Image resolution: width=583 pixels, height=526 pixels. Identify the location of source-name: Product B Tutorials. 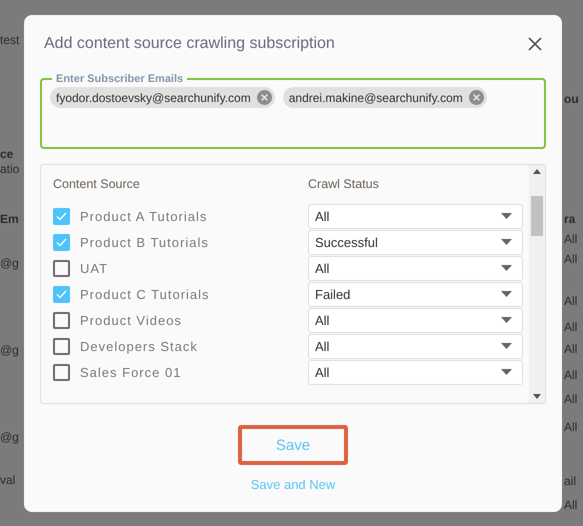
(144, 242).